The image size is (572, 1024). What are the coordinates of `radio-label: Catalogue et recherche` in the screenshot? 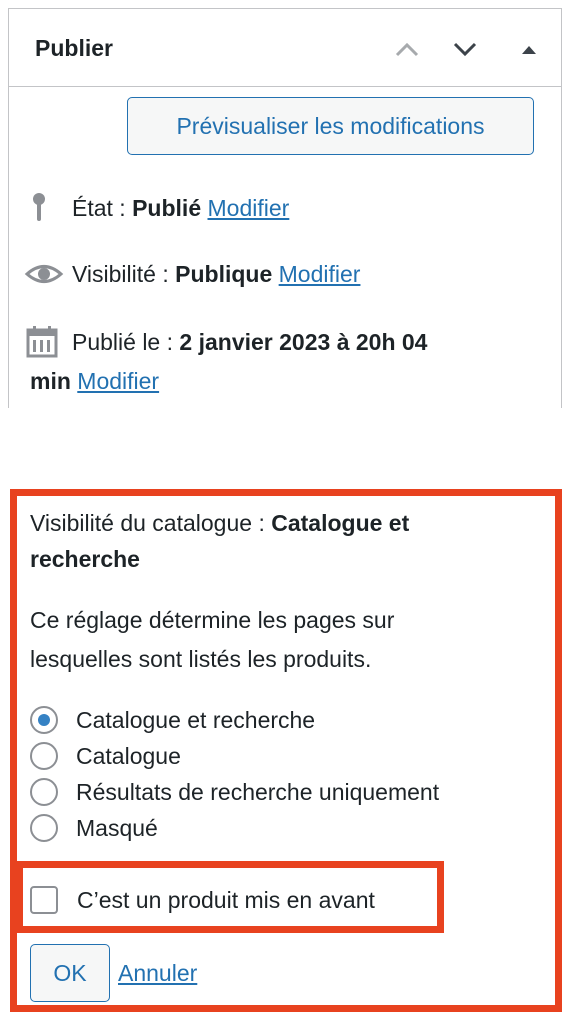 It's located at (196, 719).